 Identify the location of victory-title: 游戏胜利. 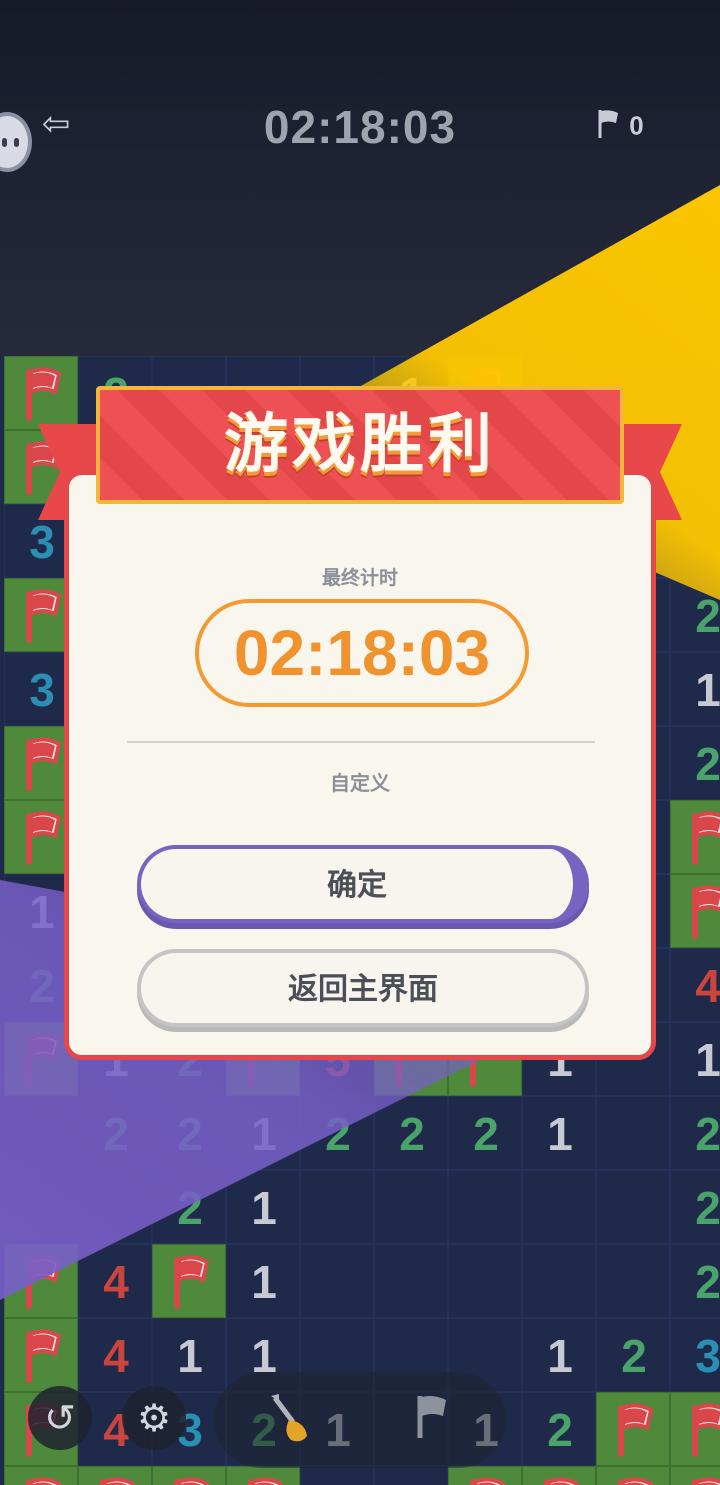
(360, 445).